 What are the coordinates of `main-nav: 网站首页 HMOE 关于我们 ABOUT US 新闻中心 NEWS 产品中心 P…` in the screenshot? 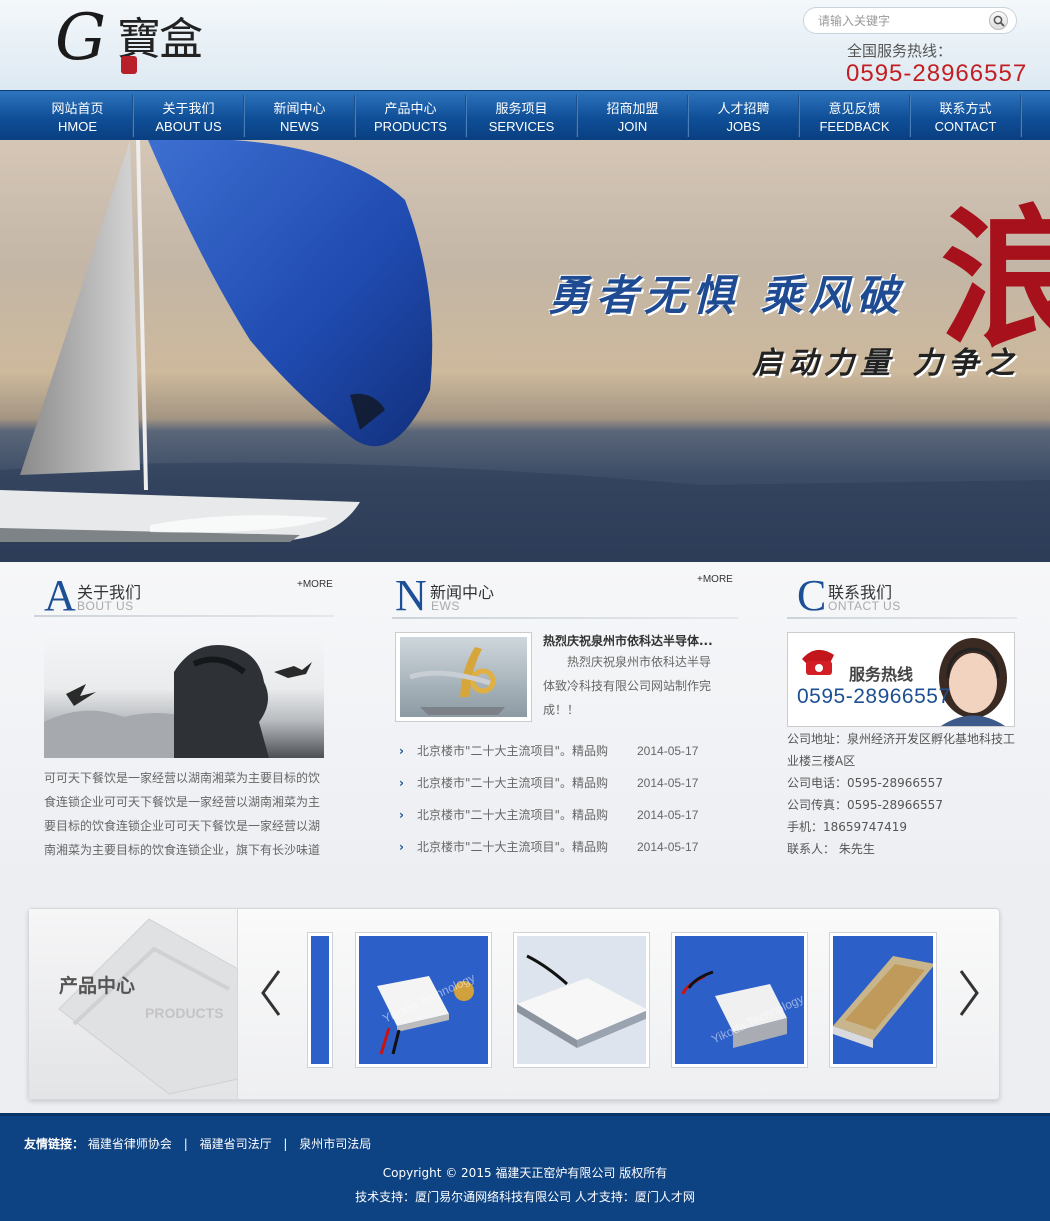 It's located at (525, 115).